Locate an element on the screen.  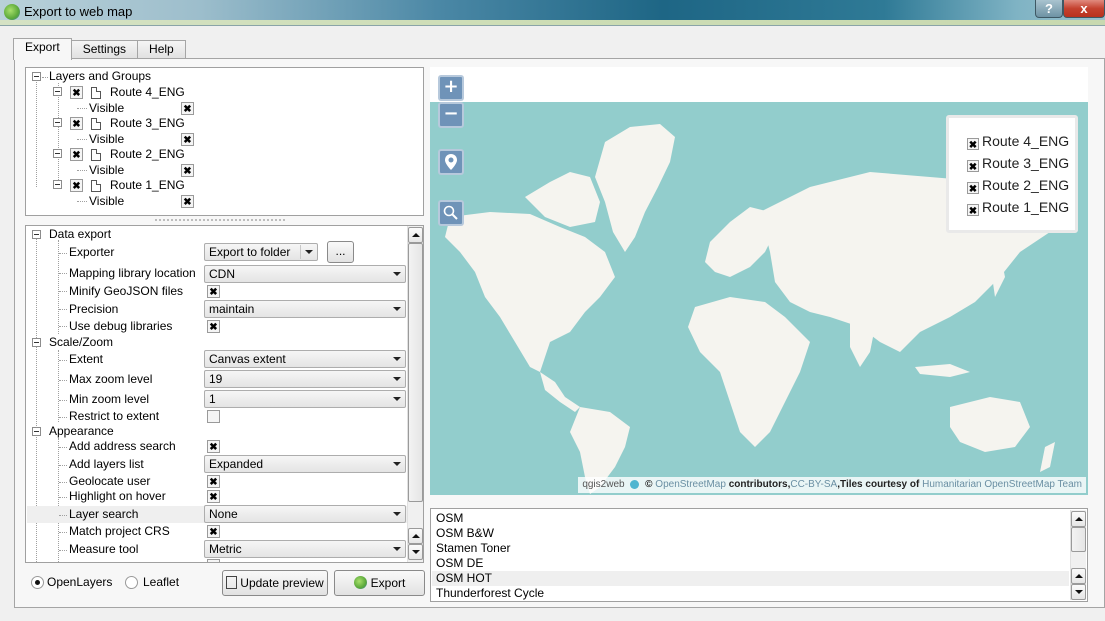
map-layer-item: Route 2_ENG is located at coordinates (1018, 185).